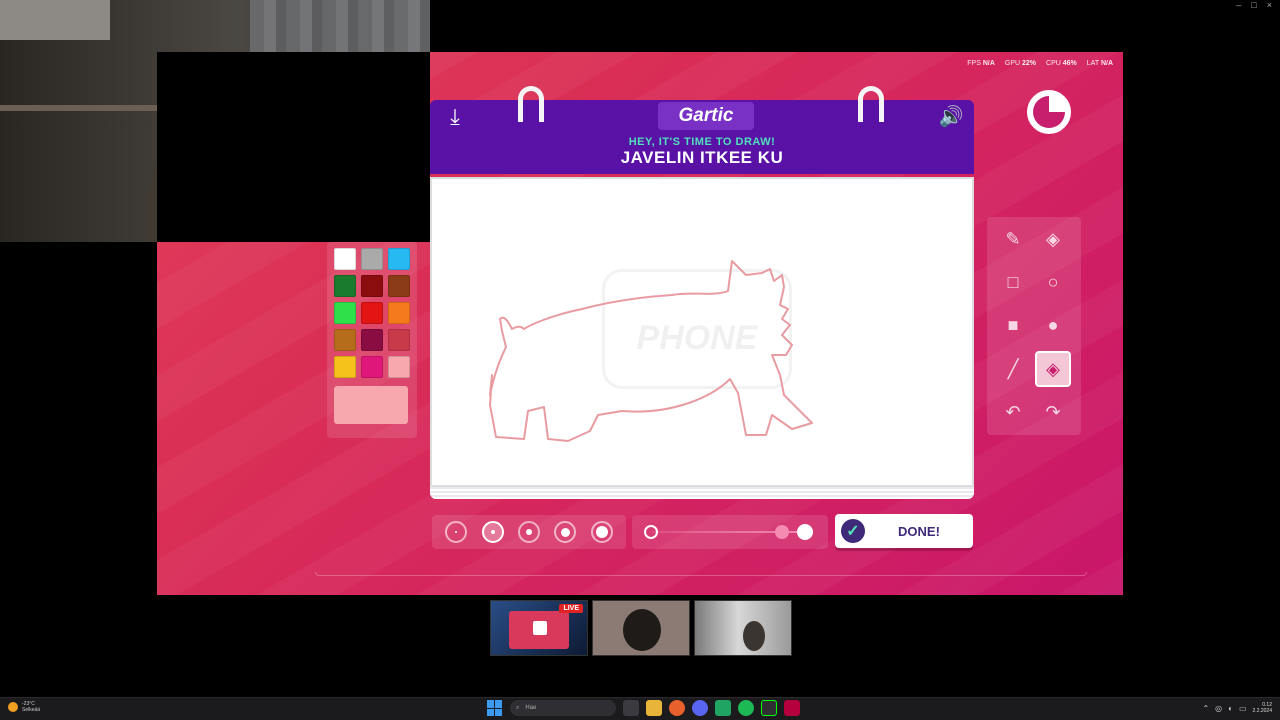 The width and height of the screenshot is (1280, 720). Describe the element at coordinates (31, 707) in the screenshot. I see `weather-text: -23°C Selkeää` at that location.